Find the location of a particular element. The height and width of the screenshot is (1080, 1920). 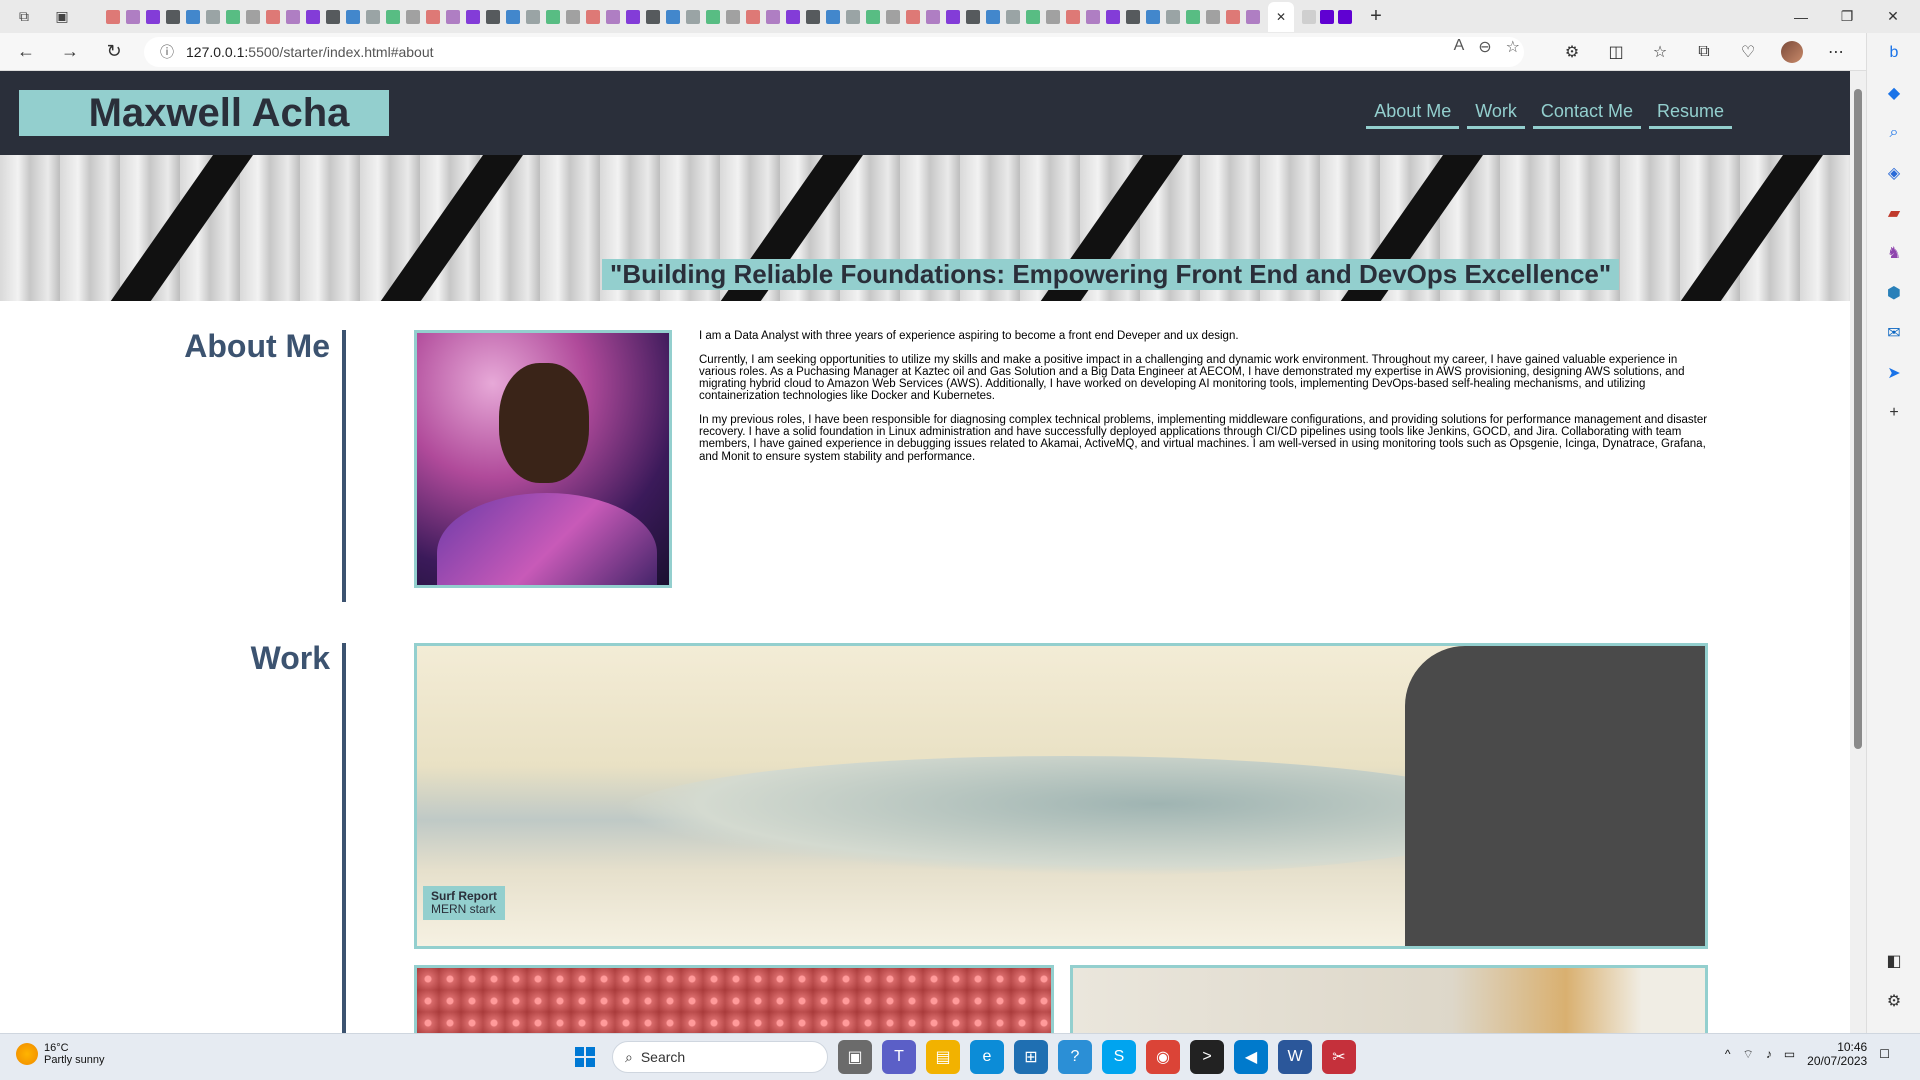

forward-arrow-icon: → is located at coordinates (70, 52).